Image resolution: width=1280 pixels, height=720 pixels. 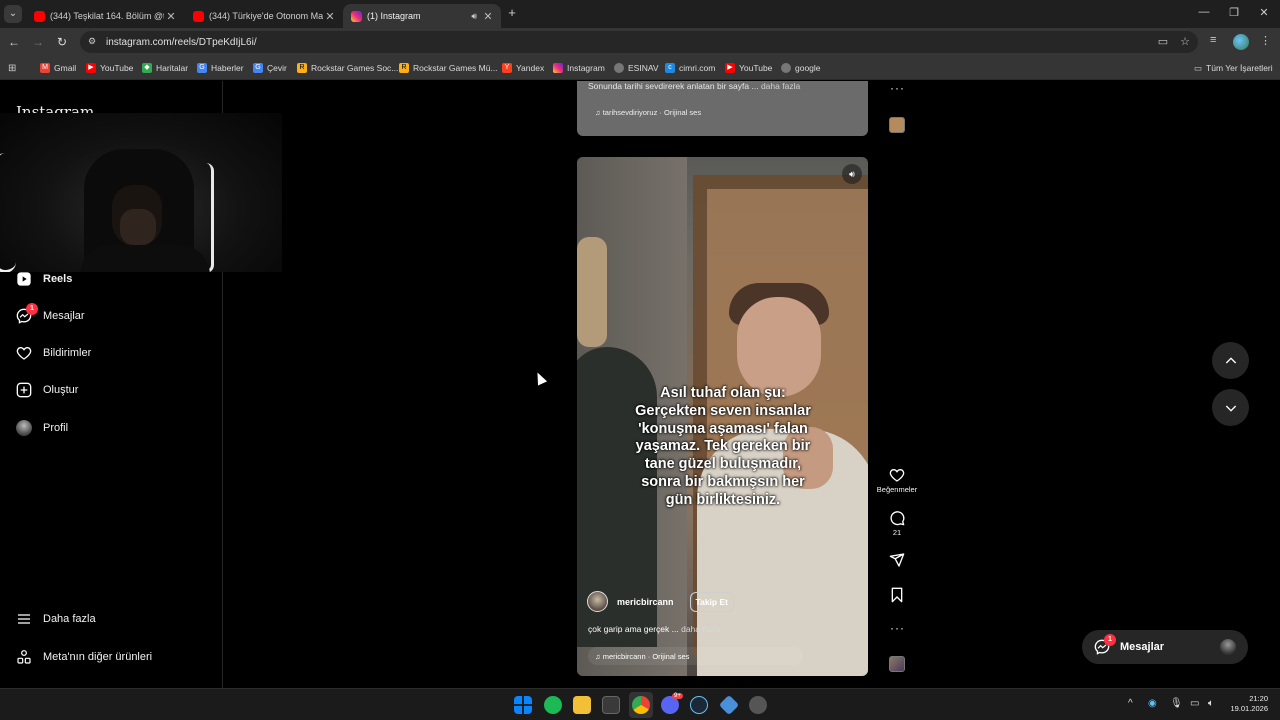 What do you see at coordinates (636, 68) in the screenshot?
I see `bookmark-esinav: ESINAV` at bounding box center [636, 68].